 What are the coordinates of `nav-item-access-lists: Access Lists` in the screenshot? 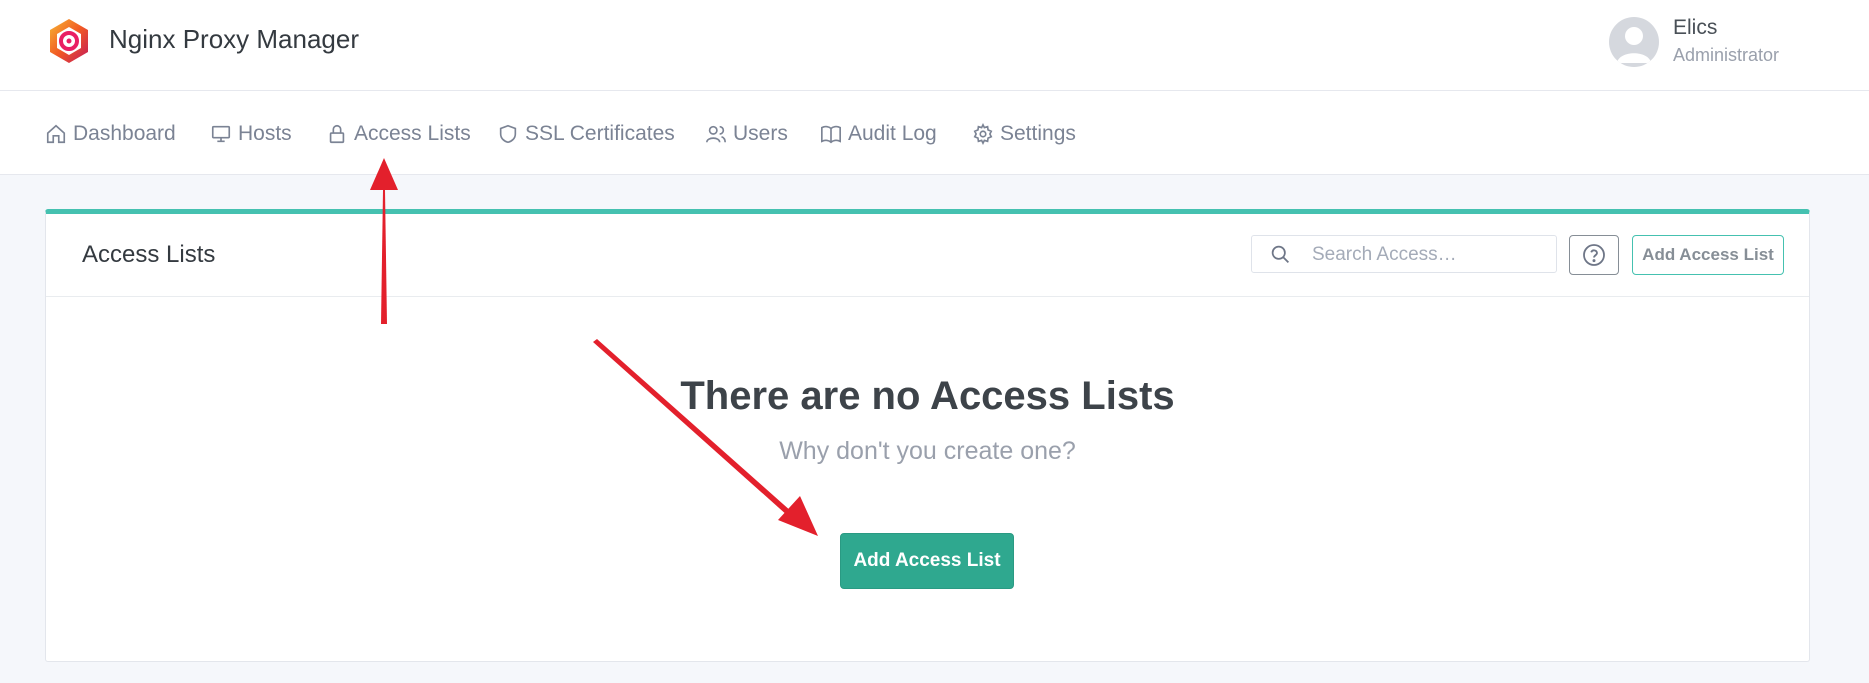 It's located at (398, 134).